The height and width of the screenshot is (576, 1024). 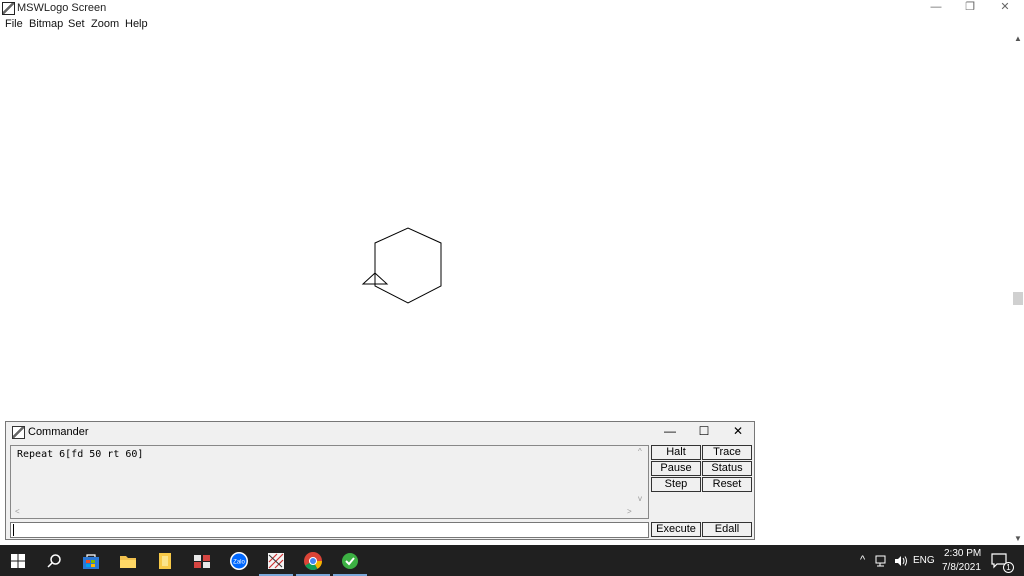 What do you see at coordinates (727, 484) in the screenshot?
I see `reset-button: Reset` at bounding box center [727, 484].